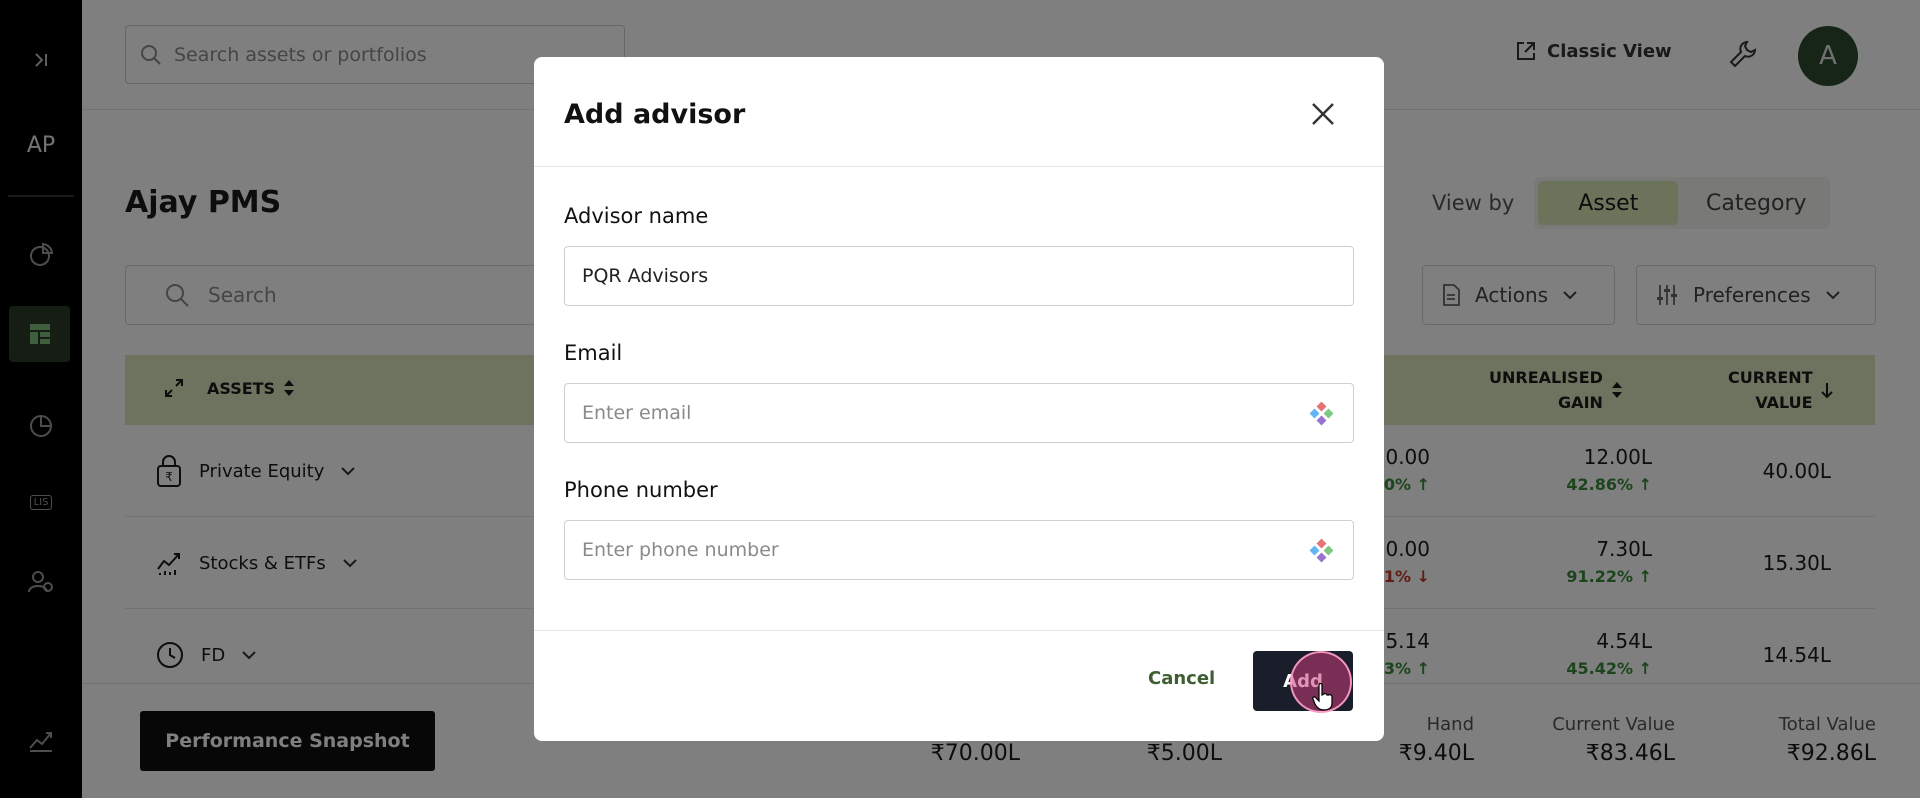 The width and height of the screenshot is (1920, 798). Describe the element at coordinates (680, 550) in the screenshot. I see `phone-placeholder: Enter phone number` at that location.